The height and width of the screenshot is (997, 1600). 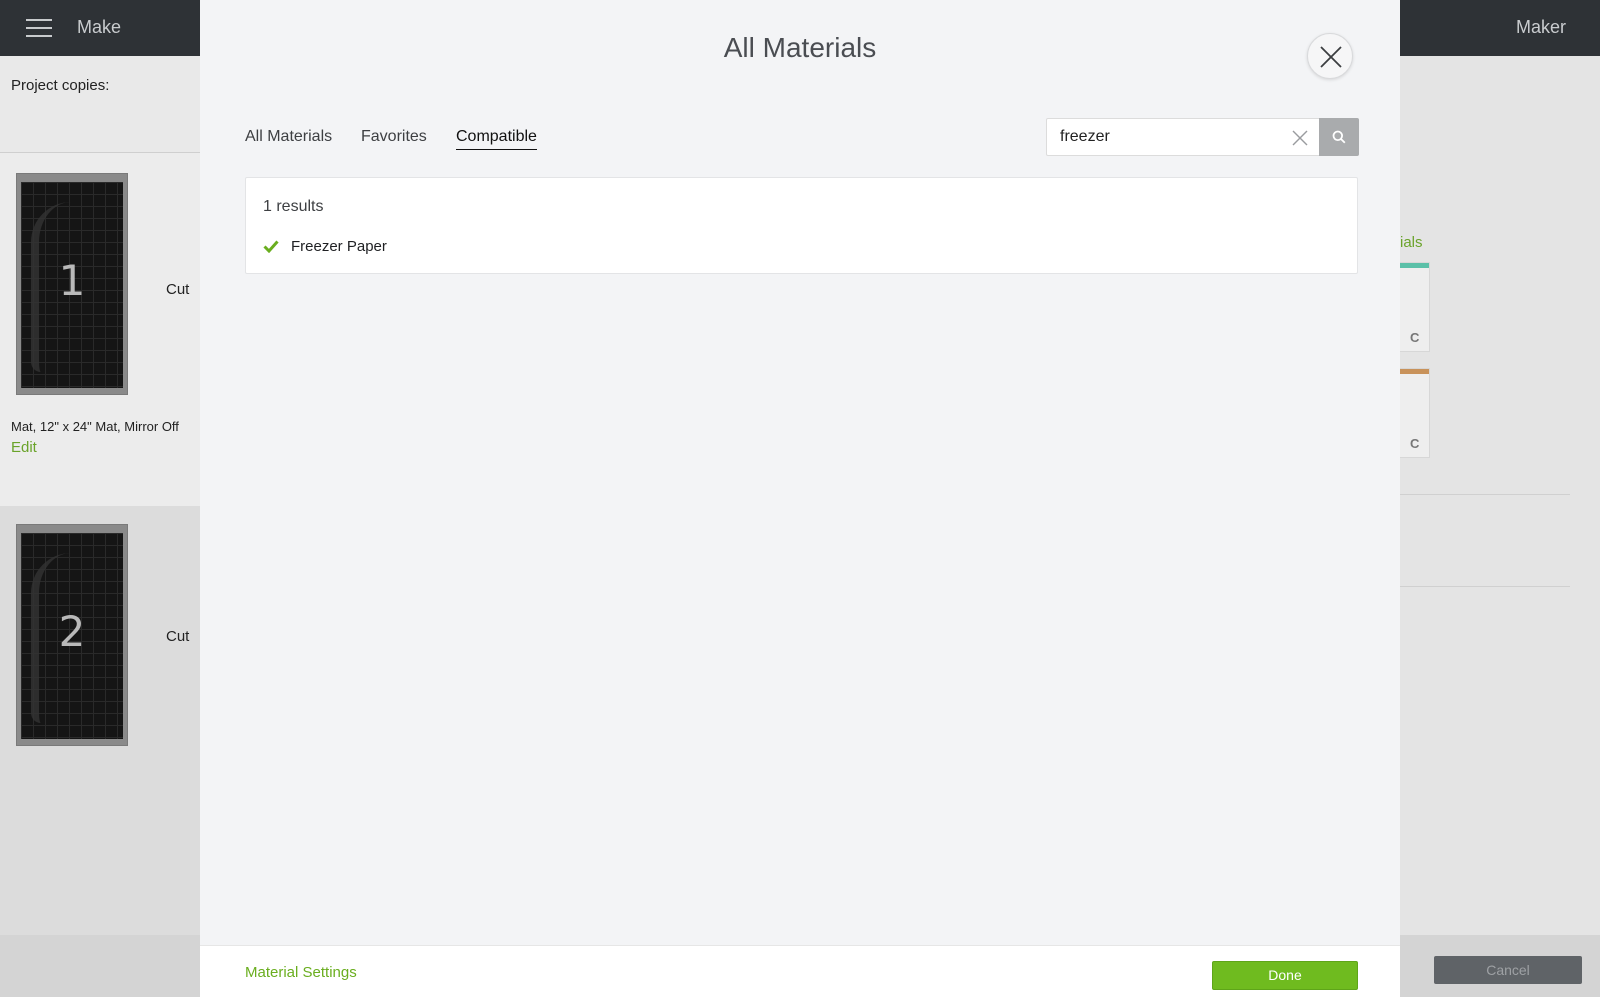 I want to click on project-copies-label: Project copies:, so click(x=60, y=85).